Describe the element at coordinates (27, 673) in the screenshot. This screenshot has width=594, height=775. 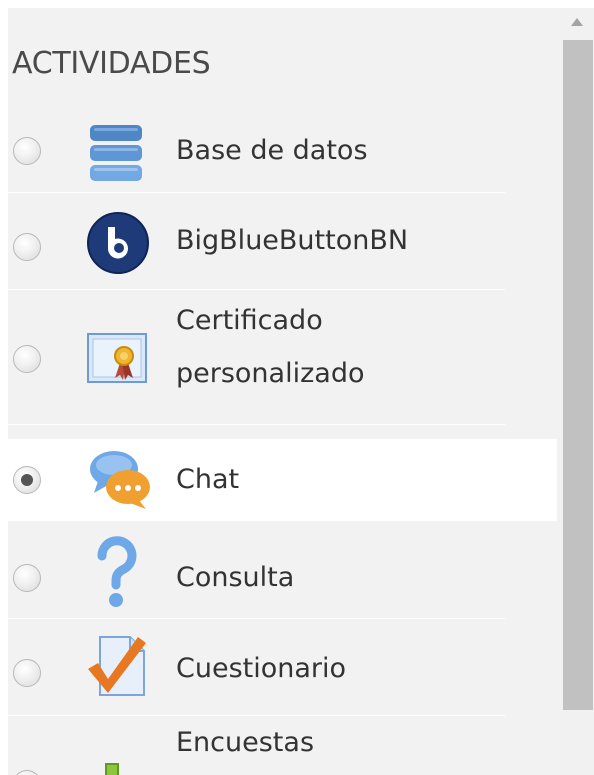
I see `radio-cuestionario` at that location.